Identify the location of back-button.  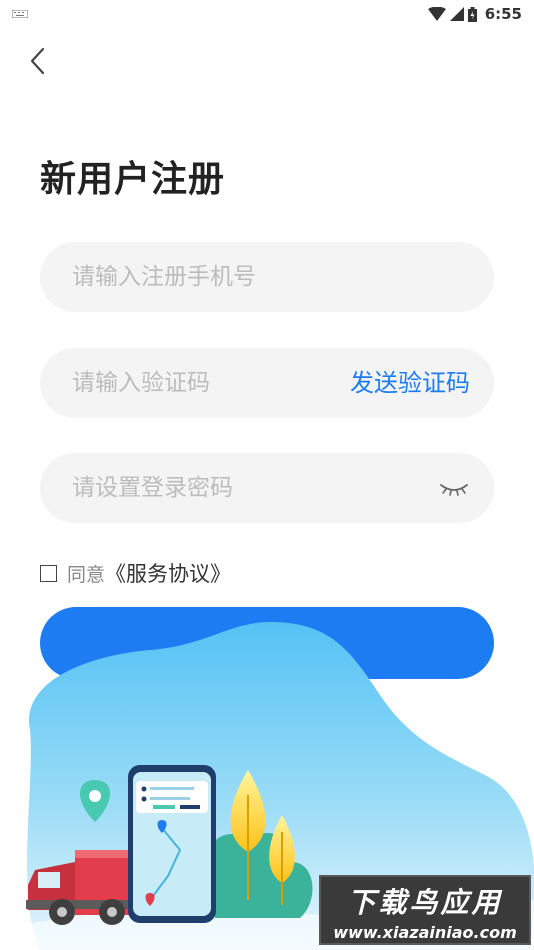
(37, 61).